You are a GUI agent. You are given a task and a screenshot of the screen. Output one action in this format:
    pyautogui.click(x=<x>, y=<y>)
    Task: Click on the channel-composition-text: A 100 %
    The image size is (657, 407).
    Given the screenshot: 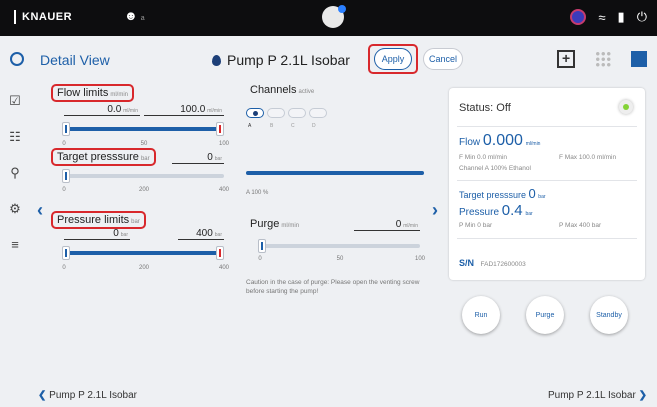 What is the action you would take?
    pyautogui.click(x=257, y=193)
    